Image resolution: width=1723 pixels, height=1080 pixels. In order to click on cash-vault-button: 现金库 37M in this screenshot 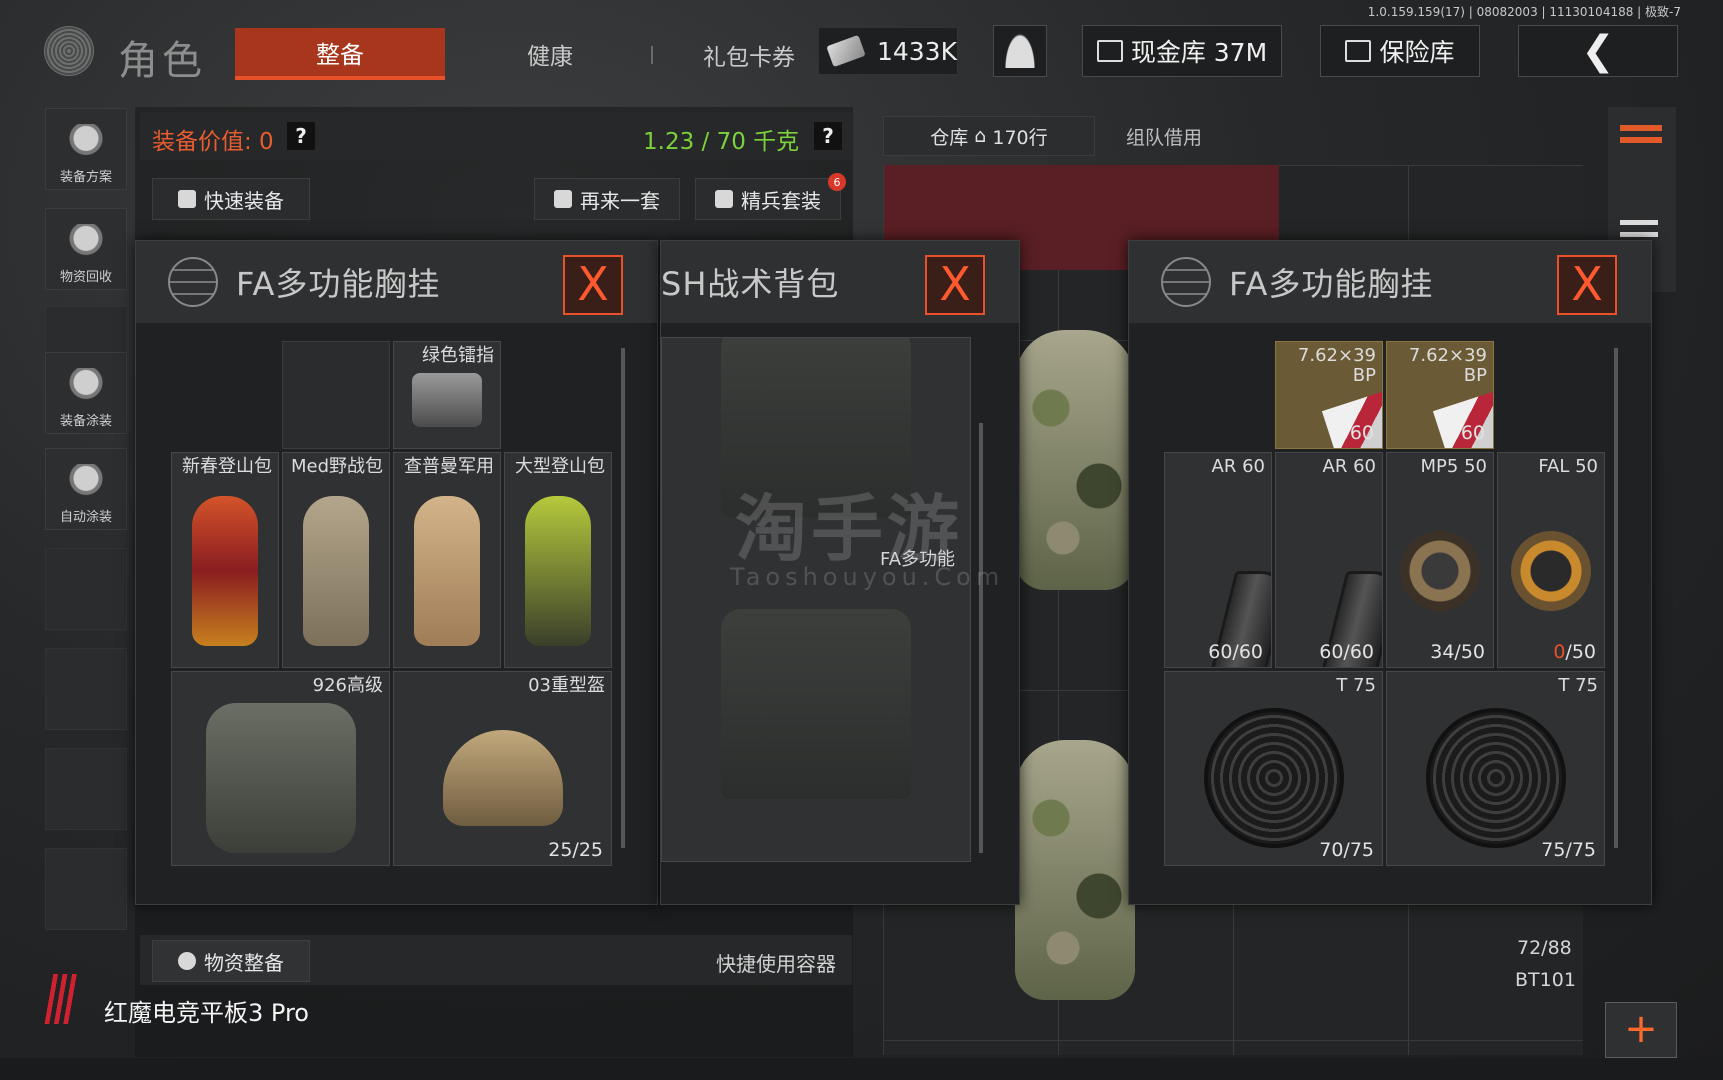, I will do `click(1182, 51)`.